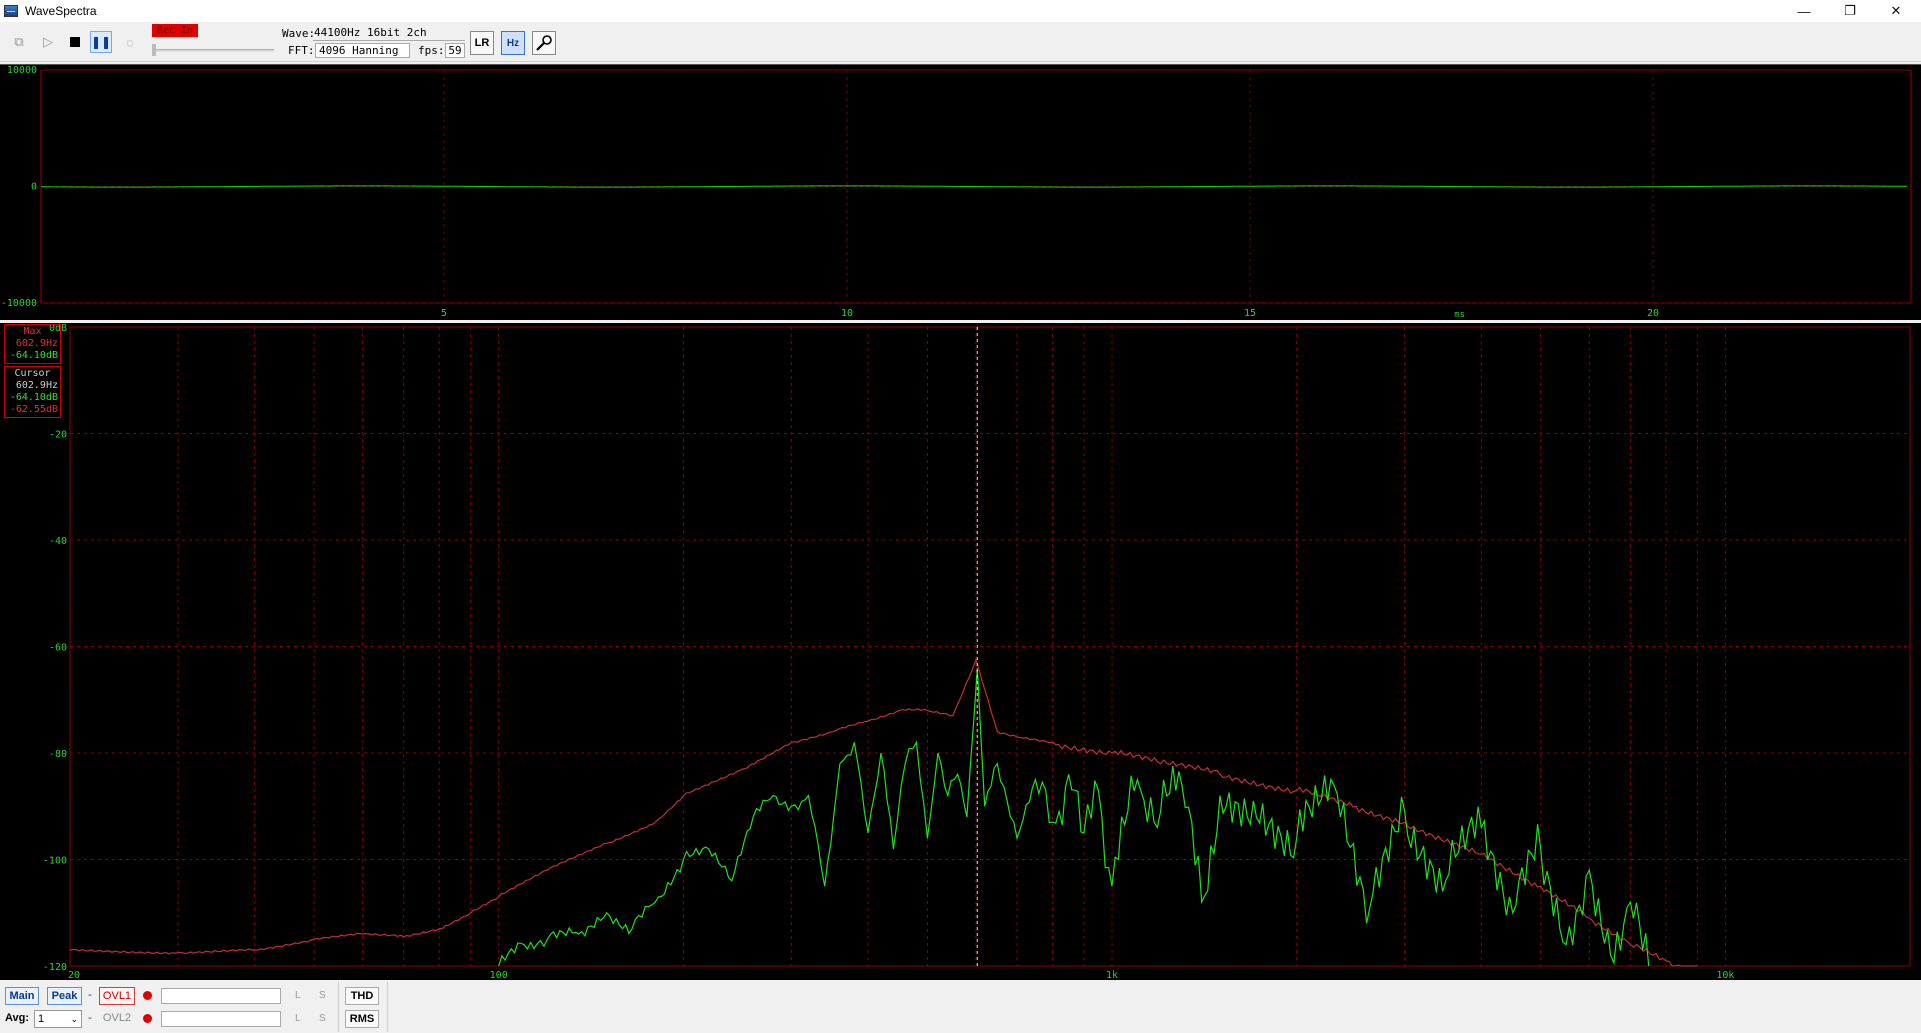  Describe the element at coordinates (301, 50) in the screenshot. I see `fft-label: FFT:` at that location.